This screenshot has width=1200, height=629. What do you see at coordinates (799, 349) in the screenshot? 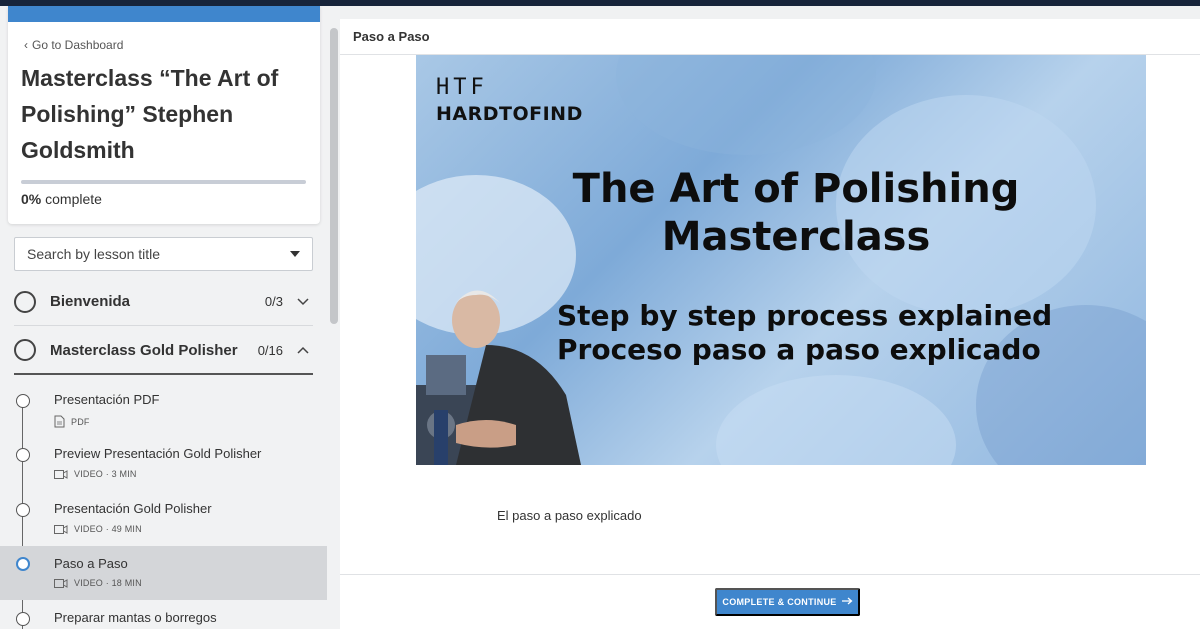
I see `video-subtitle-line2: Proceso paso a paso explicado` at bounding box center [799, 349].